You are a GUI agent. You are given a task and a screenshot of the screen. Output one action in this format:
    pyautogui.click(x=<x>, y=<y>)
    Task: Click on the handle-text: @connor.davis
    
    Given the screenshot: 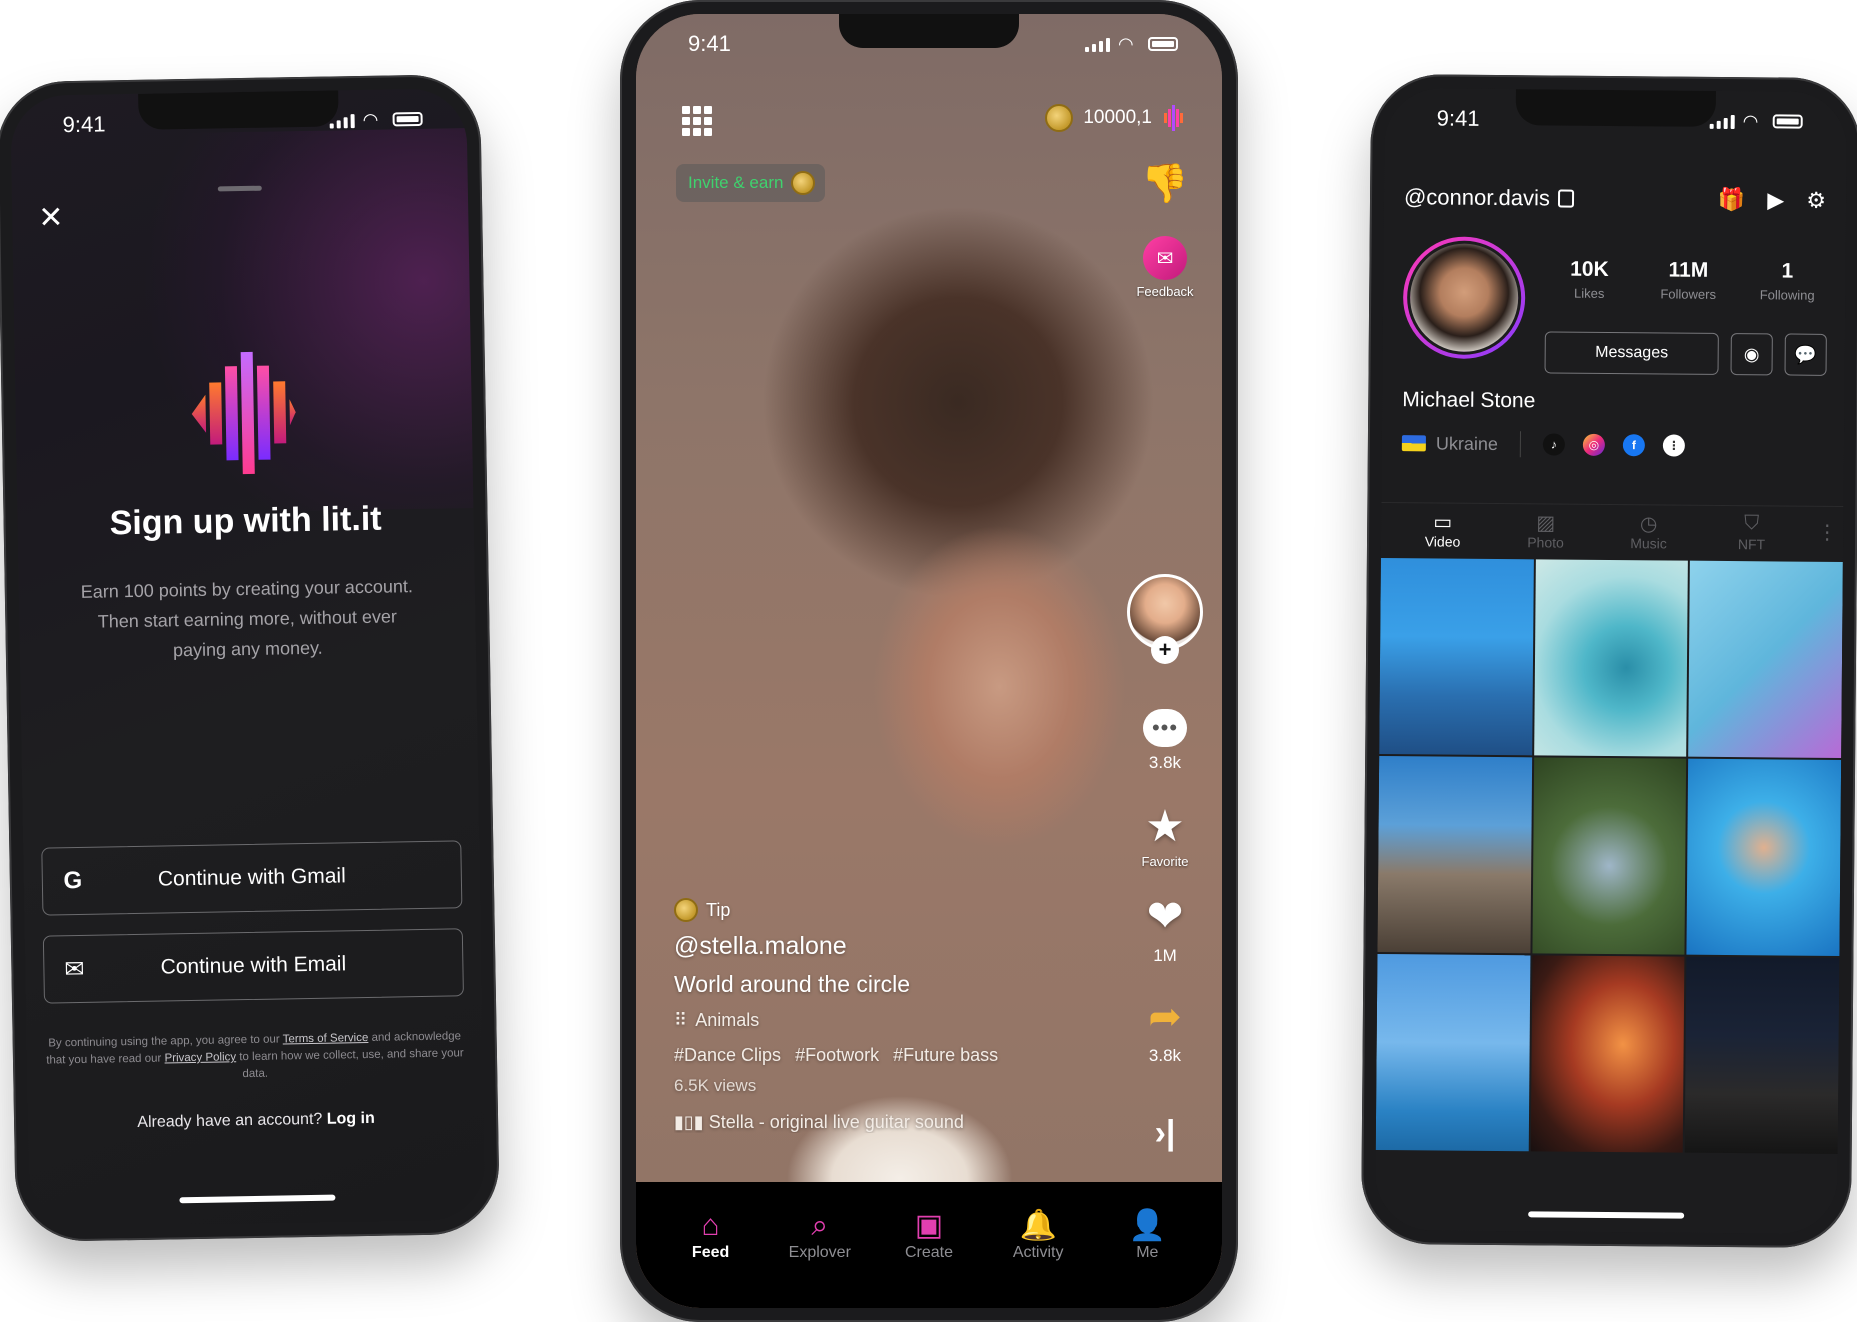 What is the action you would take?
    pyautogui.click(x=1477, y=197)
    